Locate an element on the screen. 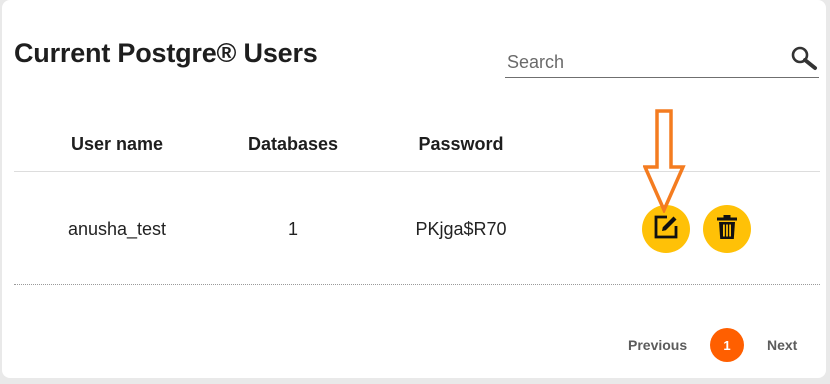 Image resolution: width=830 pixels, height=384 pixels. search-box is located at coordinates (662, 61).